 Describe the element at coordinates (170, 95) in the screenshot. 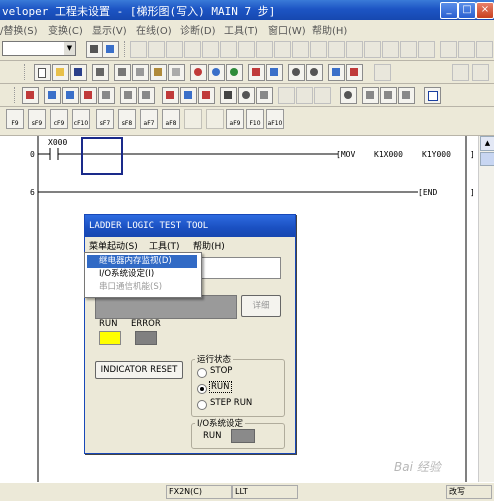

I see `device-button` at that location.